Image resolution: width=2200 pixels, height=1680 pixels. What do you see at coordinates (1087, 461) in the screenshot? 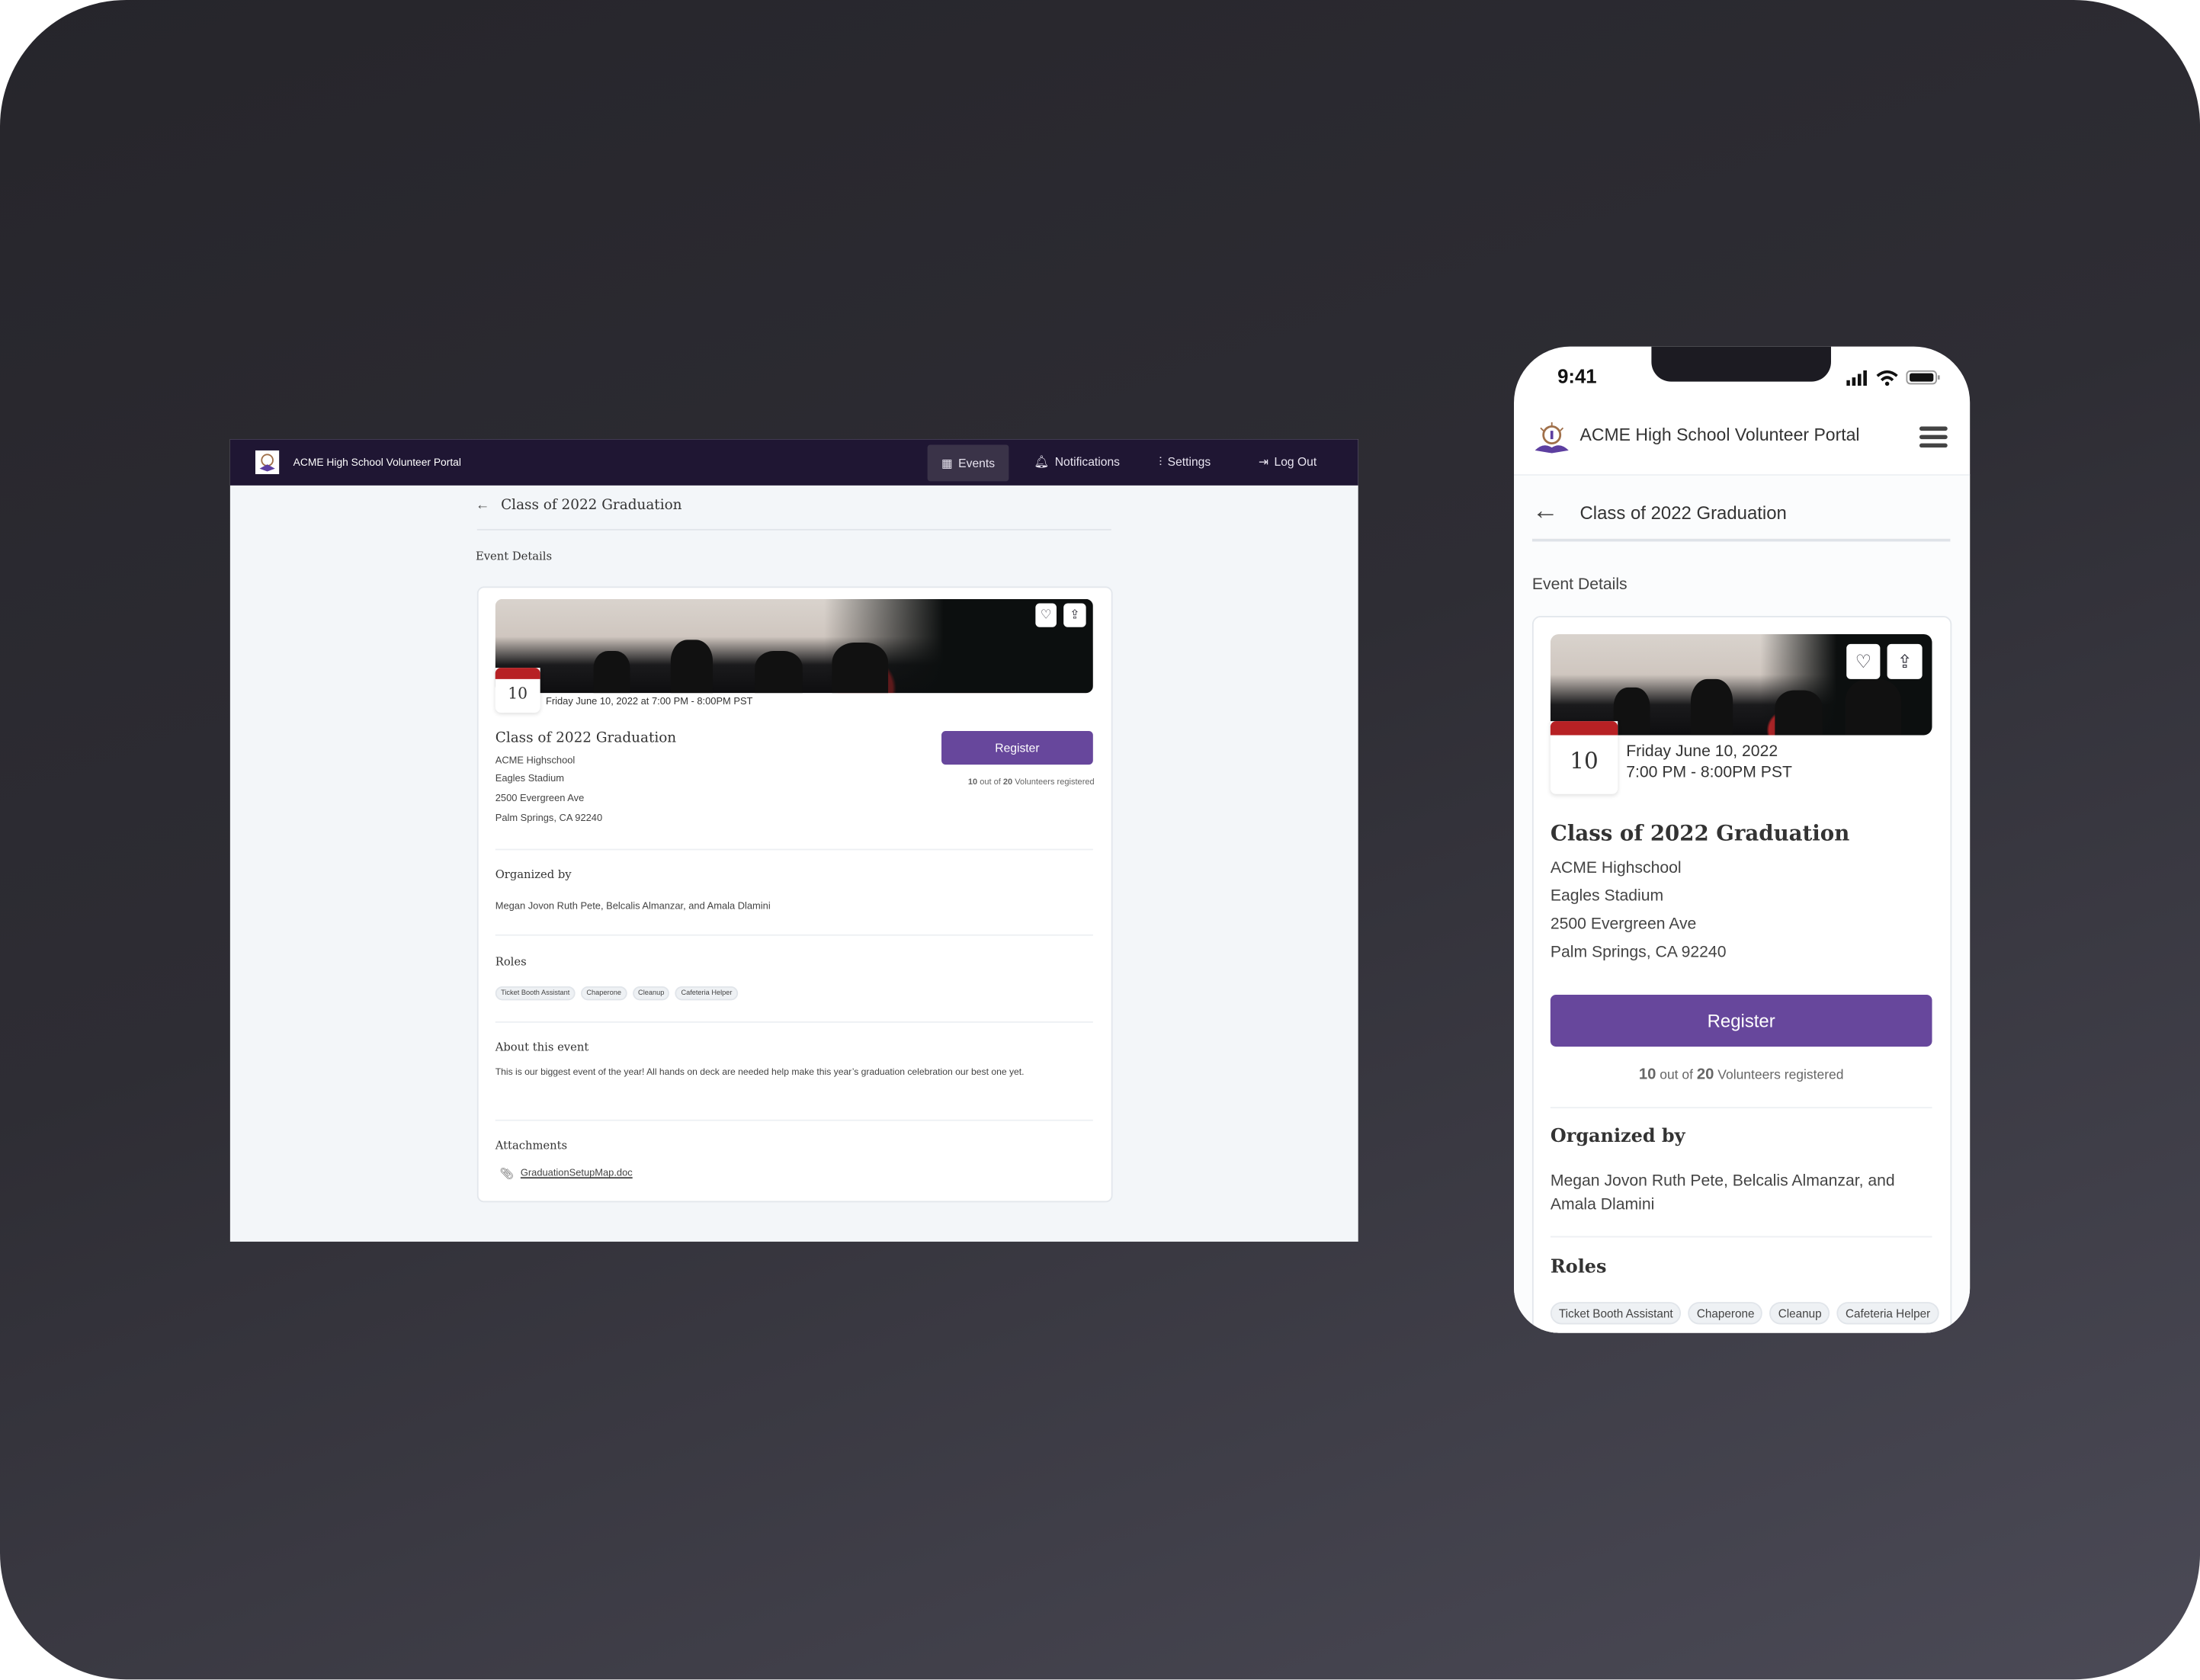
I see `nav-label: Notifications` at bounding box center [1087, 461].